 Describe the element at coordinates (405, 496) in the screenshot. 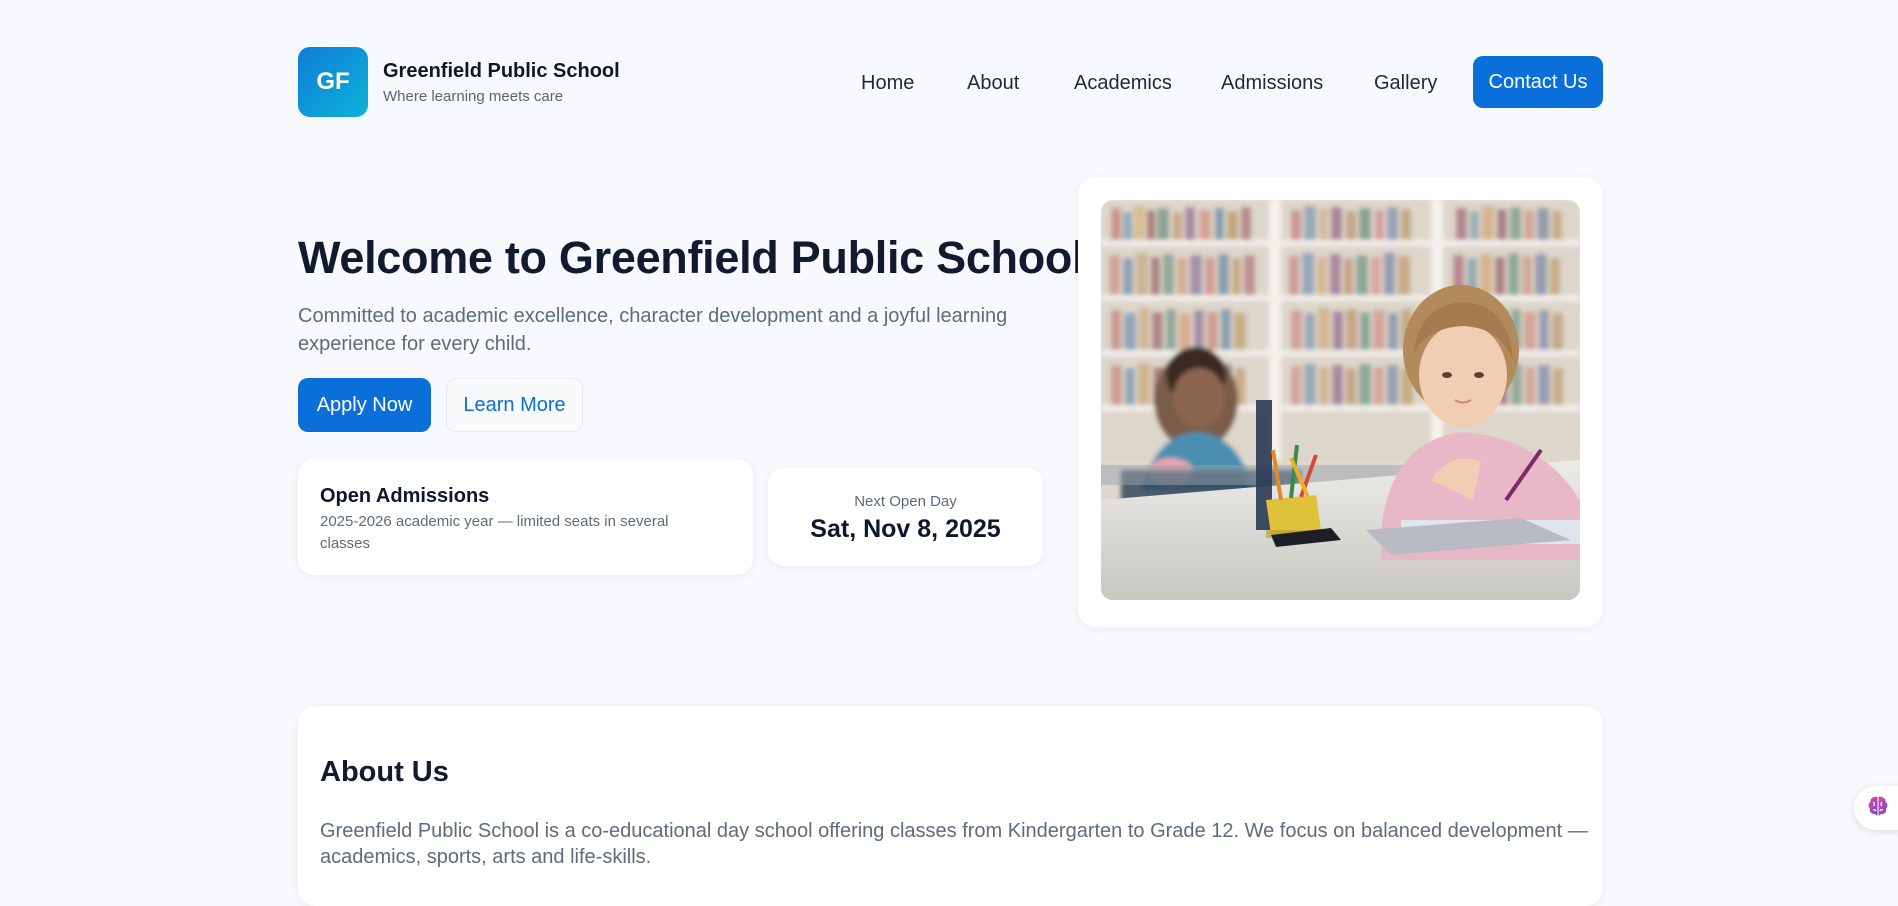

I see `admissions-title: Open Admissions` at that location.